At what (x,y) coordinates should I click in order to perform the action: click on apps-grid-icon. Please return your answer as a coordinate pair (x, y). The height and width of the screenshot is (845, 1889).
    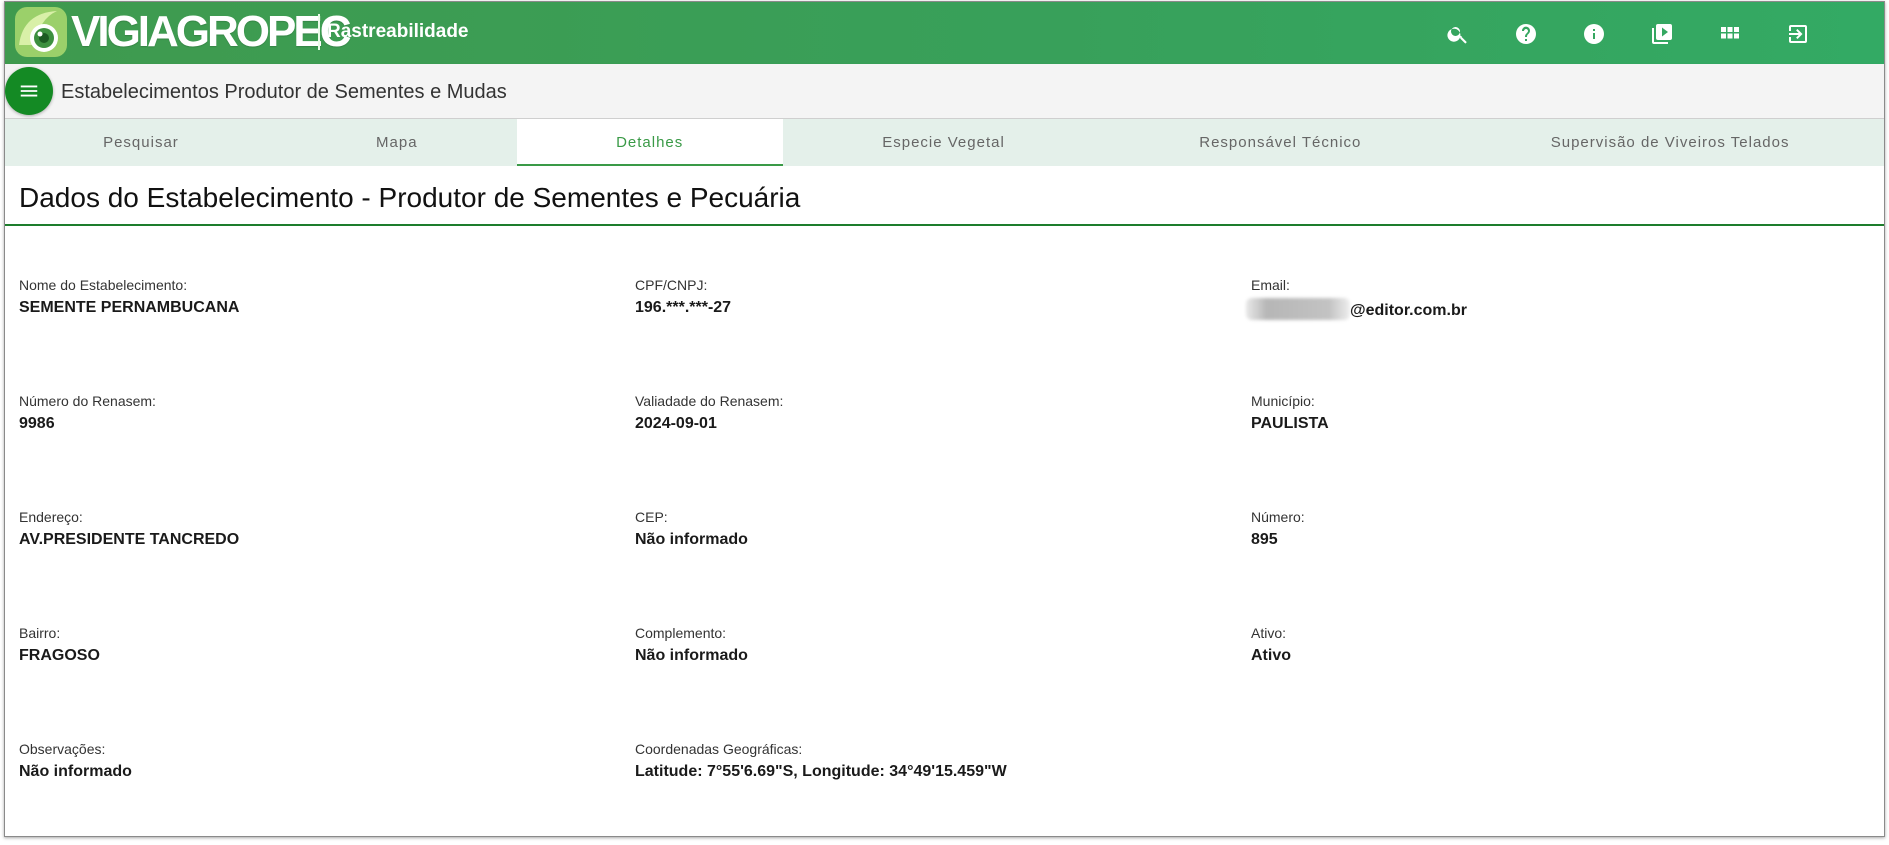
    Looking at the image, I should click on (1730, 34).